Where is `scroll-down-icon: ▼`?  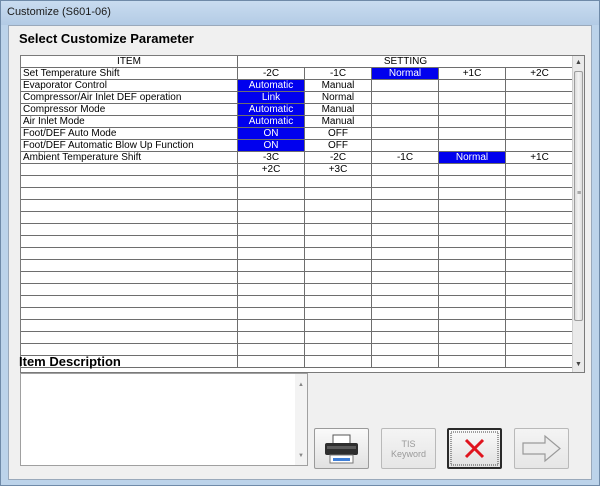 scroll-down-icon: ▼ is located at coordinates (578, 365).